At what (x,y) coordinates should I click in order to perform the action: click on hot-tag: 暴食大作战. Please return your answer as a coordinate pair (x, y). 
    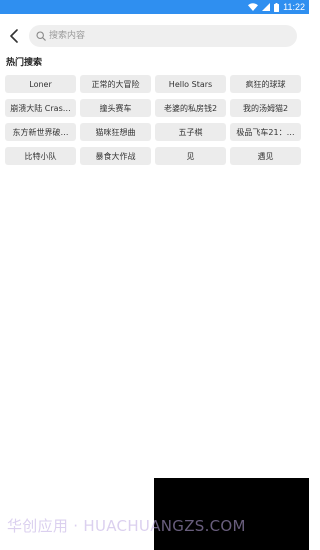
    Looking at the image, I should click on (115, 156).